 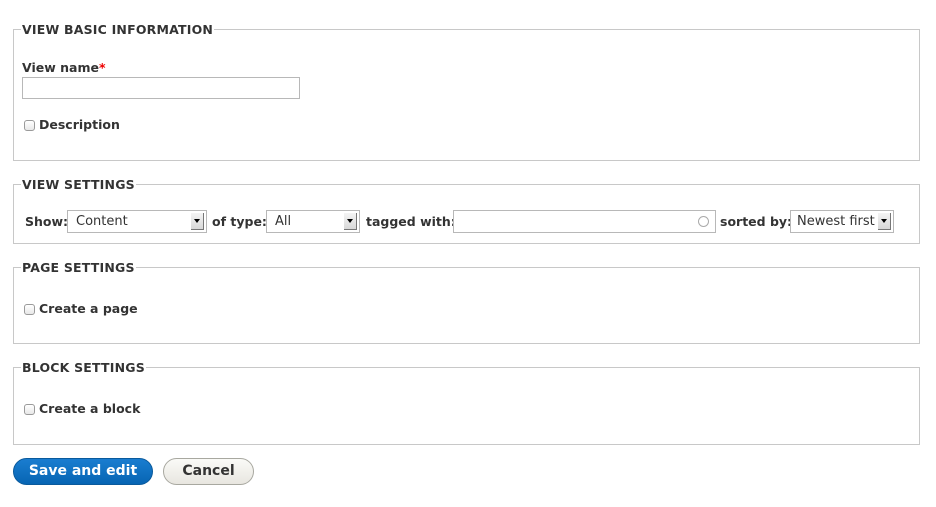 I want to click on sorted-by-select-value: Newest first, so click(x=836, y=221).